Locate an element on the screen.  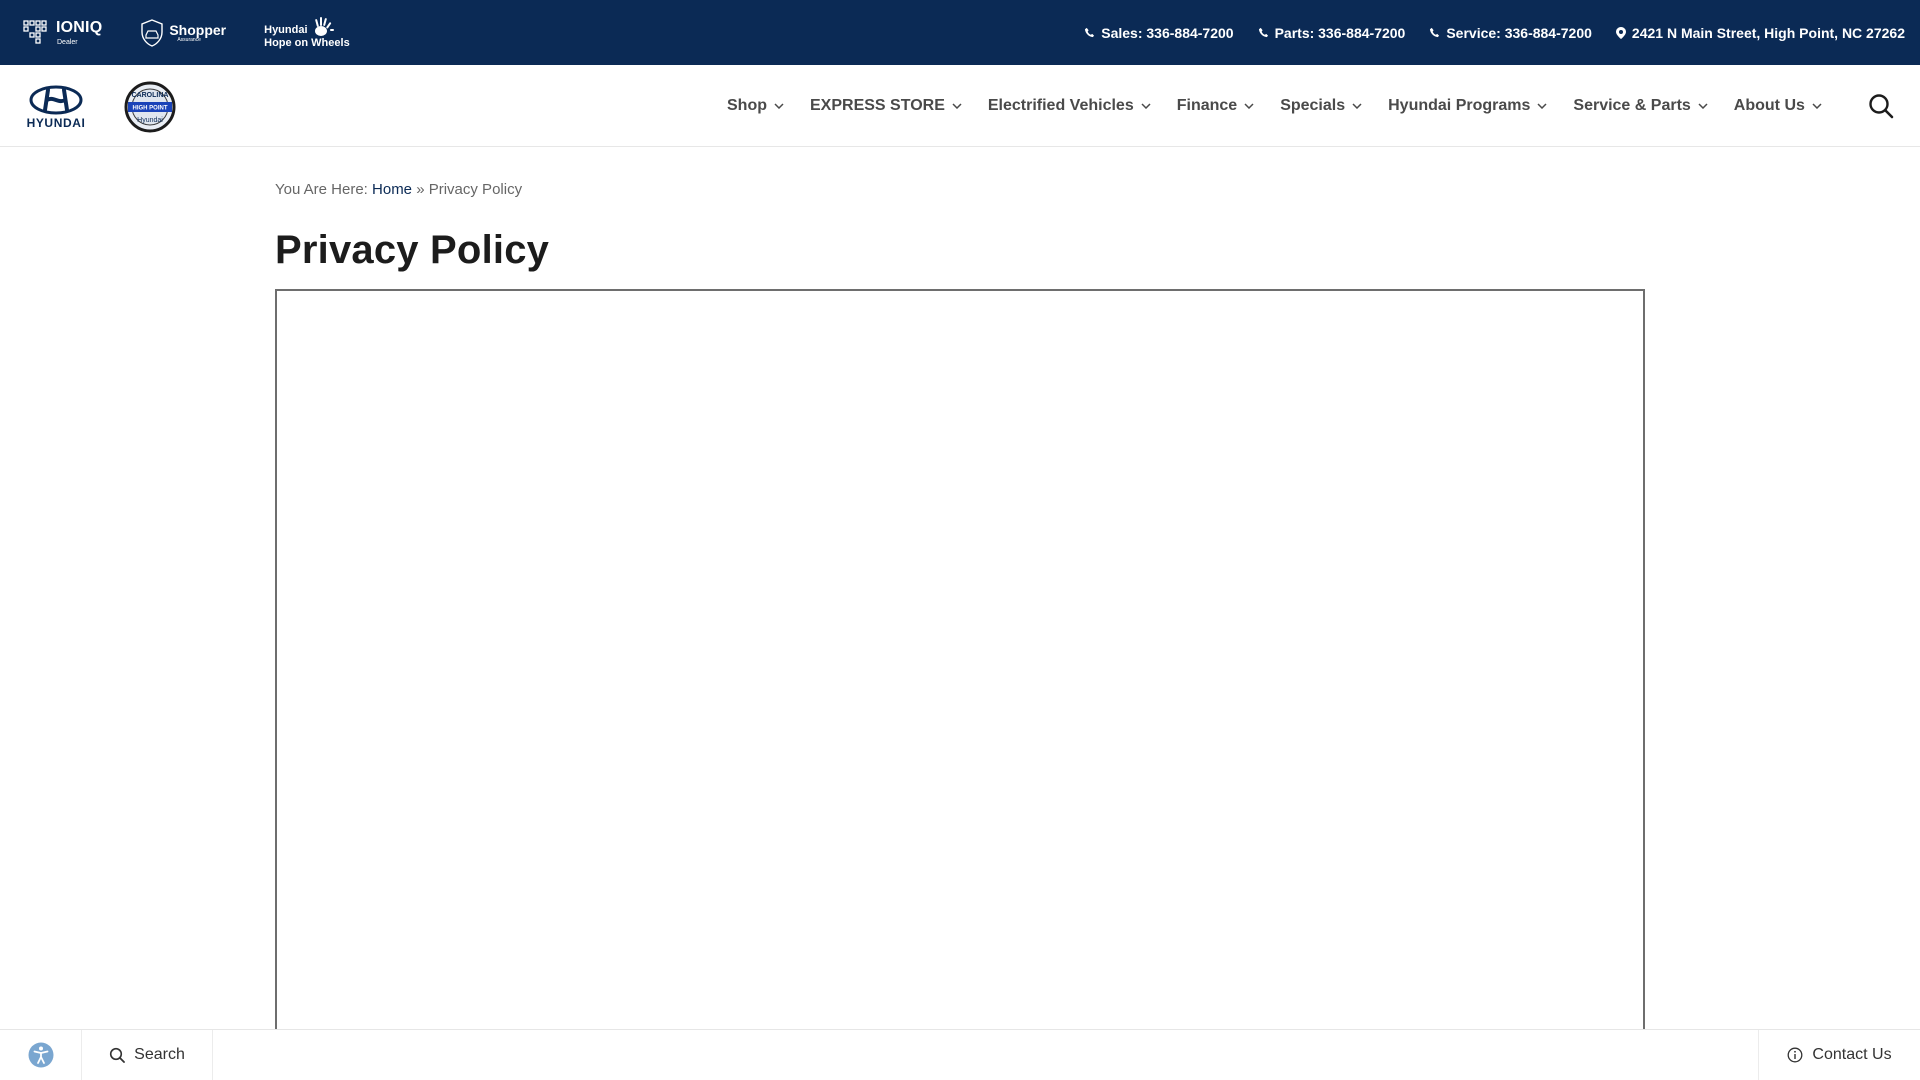
accessibility-icon is located at coordinates (40, 1055).